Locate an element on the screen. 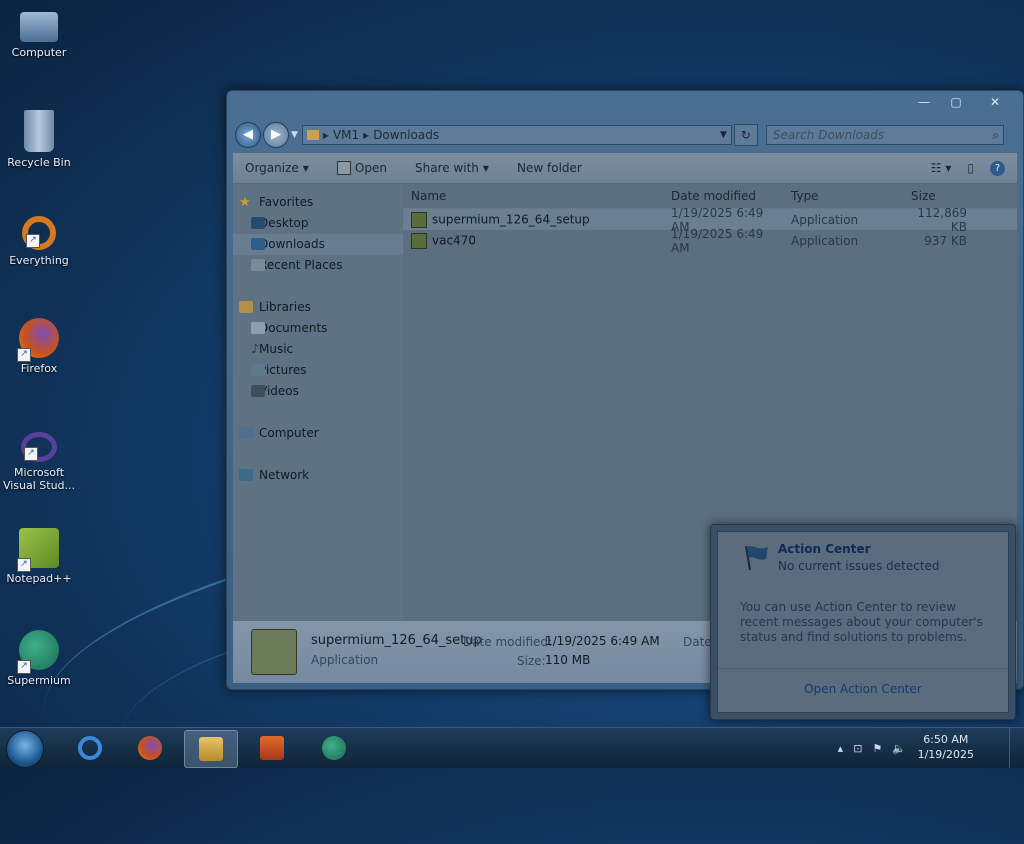  open-button: Open is located at coordinates (361, 168).